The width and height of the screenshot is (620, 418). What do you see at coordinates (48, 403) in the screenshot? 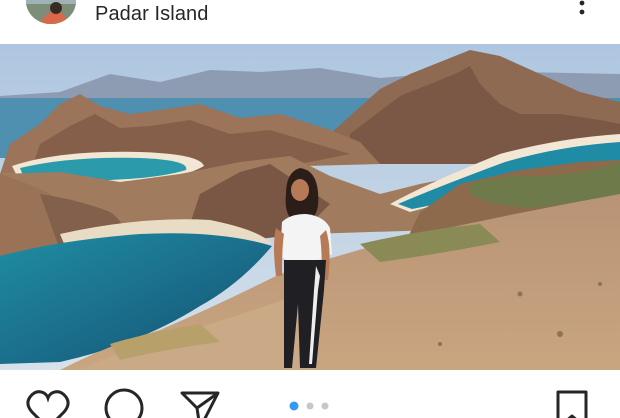
I see `heart-icon` at bounding box center [48, 403].